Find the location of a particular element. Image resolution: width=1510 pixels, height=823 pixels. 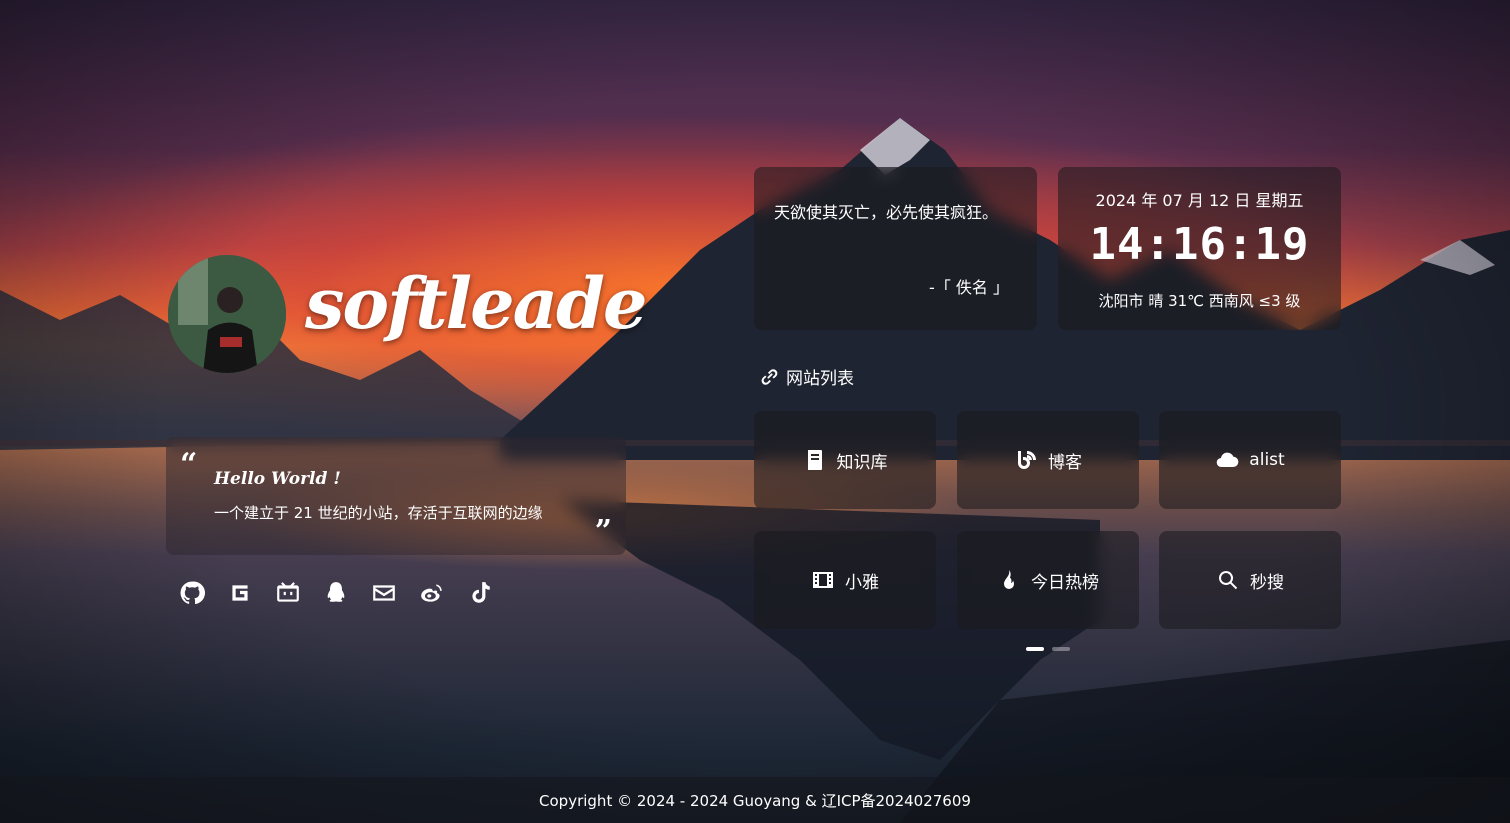

social-links is located at coordinates (336, 593).